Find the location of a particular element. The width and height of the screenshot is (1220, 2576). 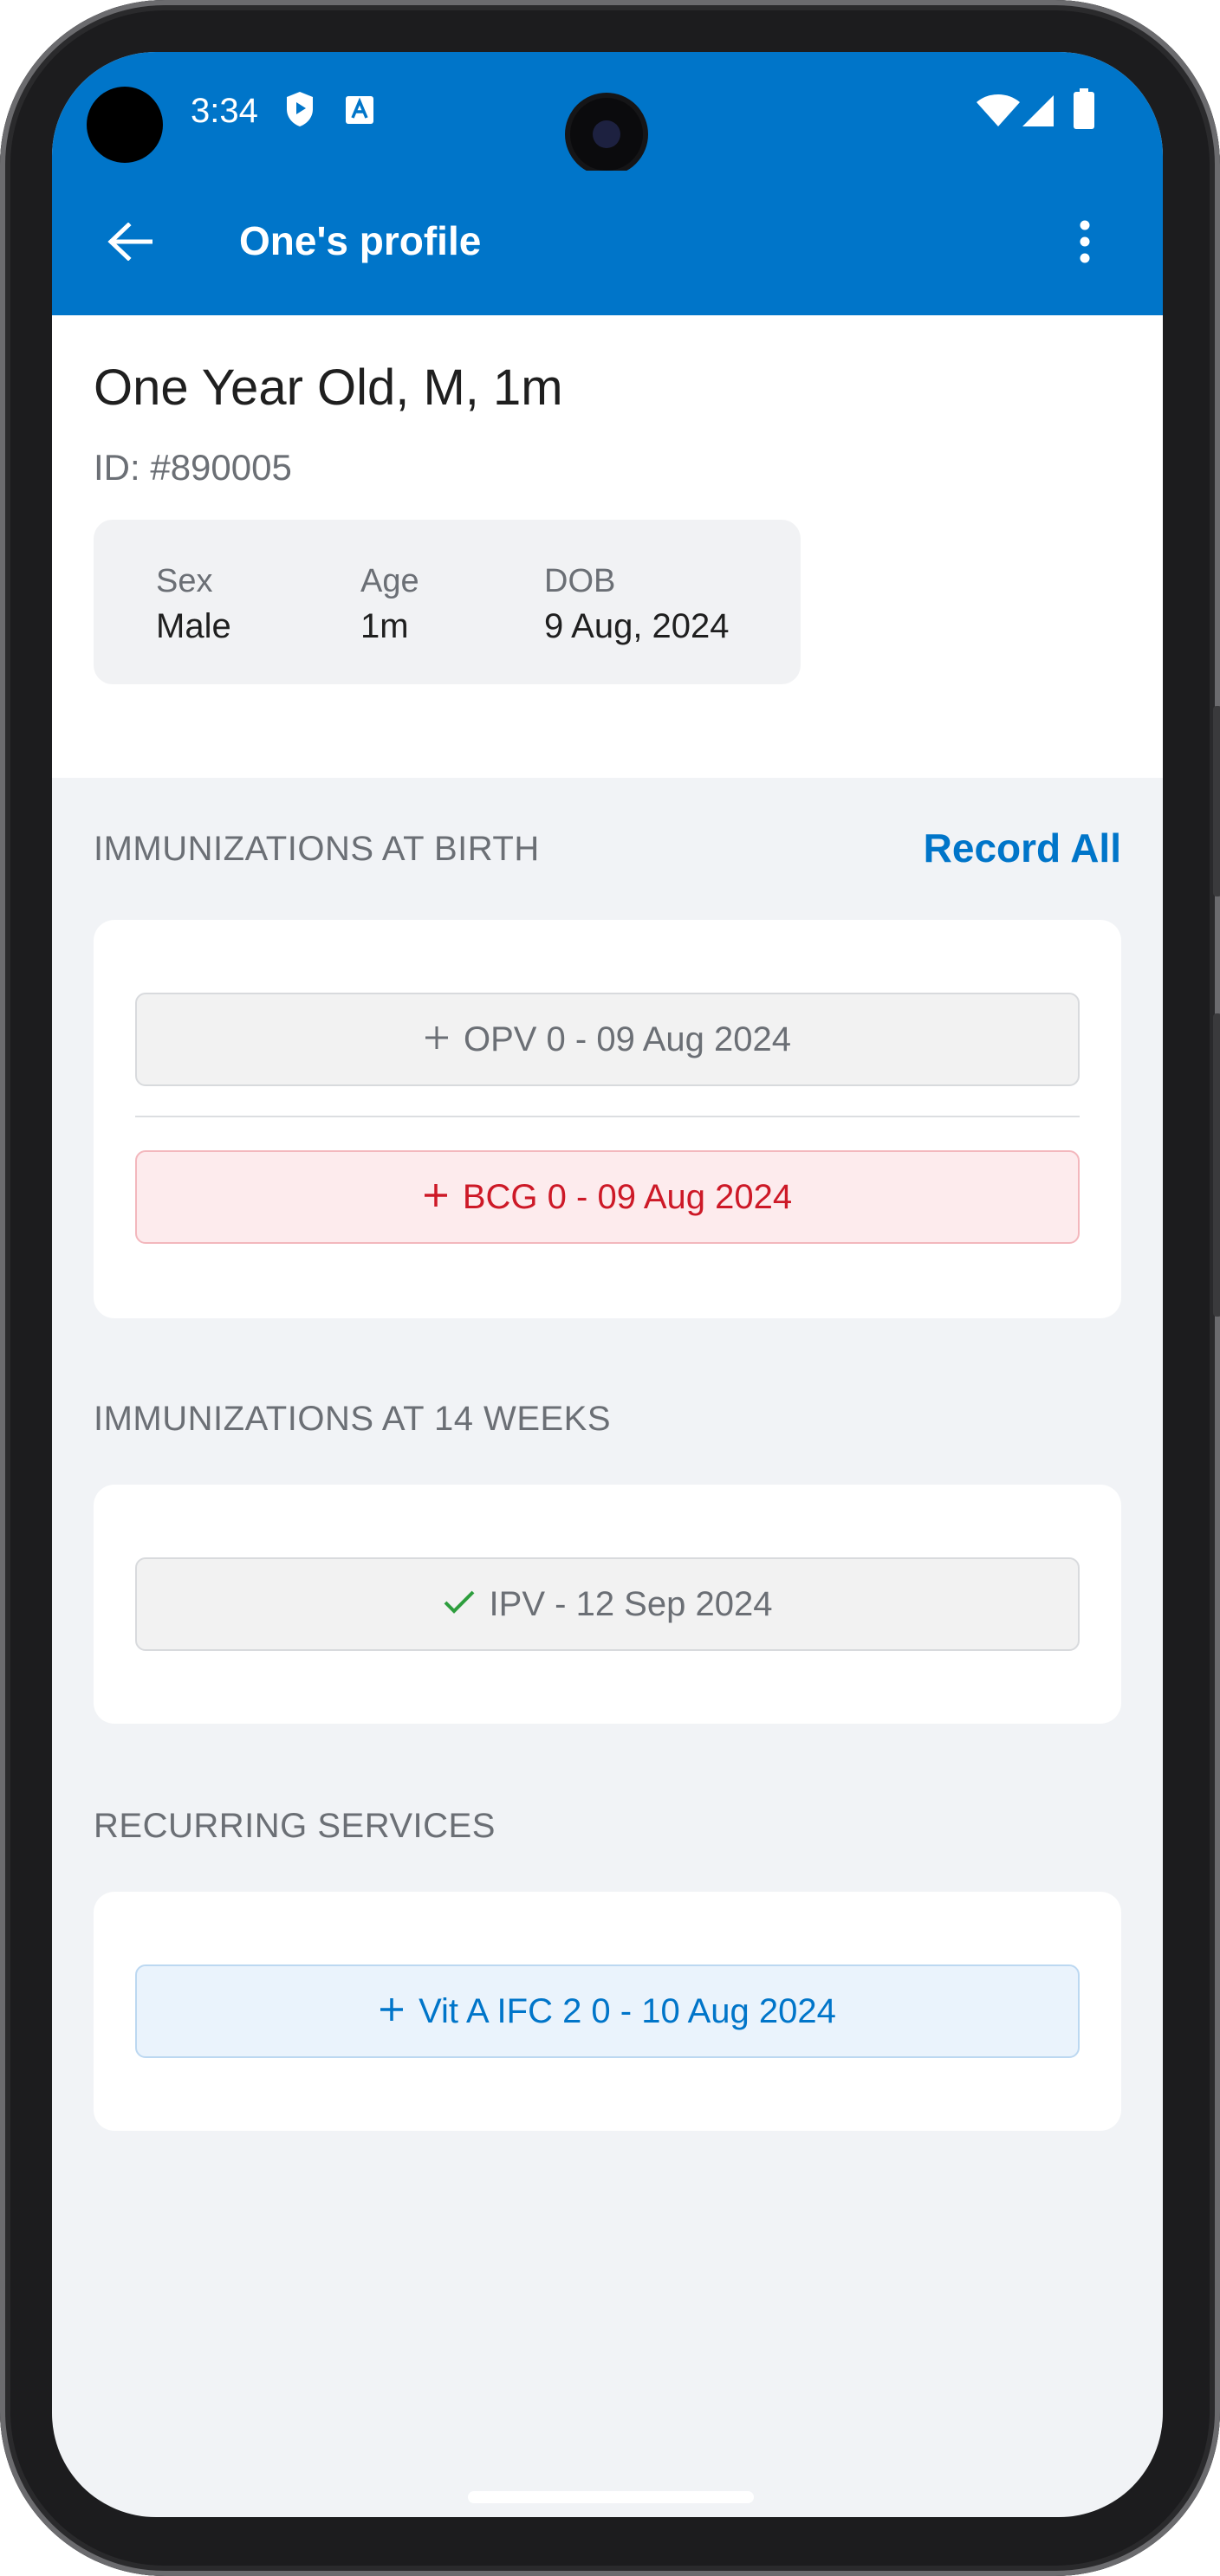

patient-details-box: Sex Male Age 1m DOB 9 Aug, 2024 is located at coordinates (447, 602).